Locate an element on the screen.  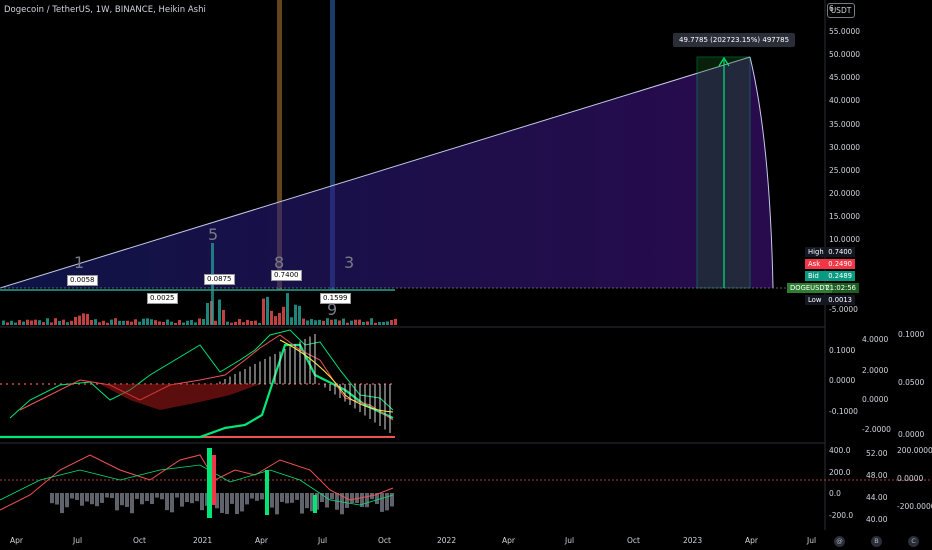
quote-high: High 0.7400 is located at coordinates (830, 252).